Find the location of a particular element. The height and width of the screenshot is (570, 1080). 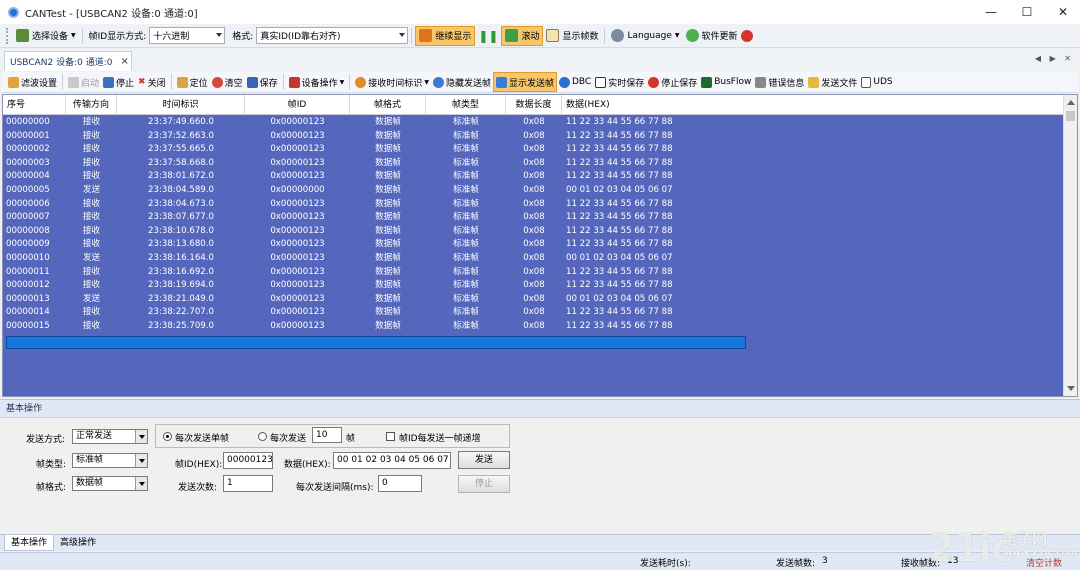

device-ops-button: 设备操作 ▼ is located at coordinates (317, 82).